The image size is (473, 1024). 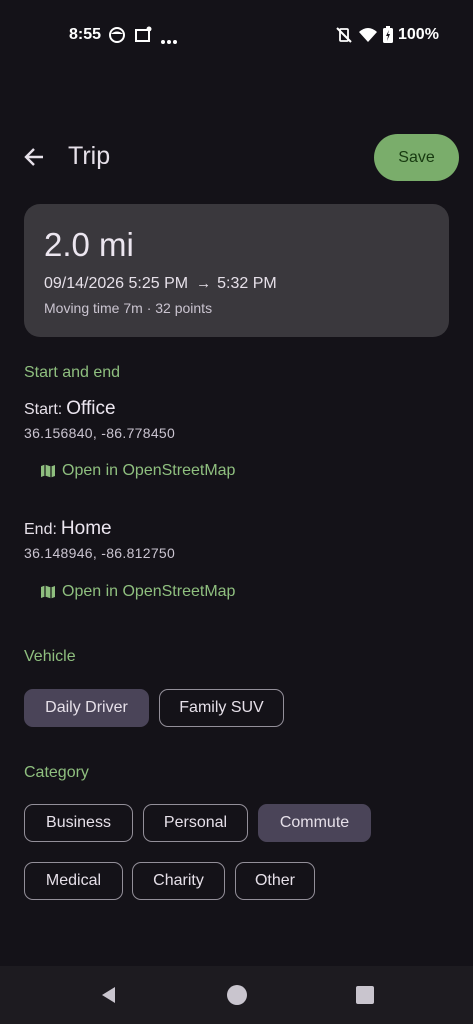 I want to click on start-prefix: Start:, so click(x=43, y=409).